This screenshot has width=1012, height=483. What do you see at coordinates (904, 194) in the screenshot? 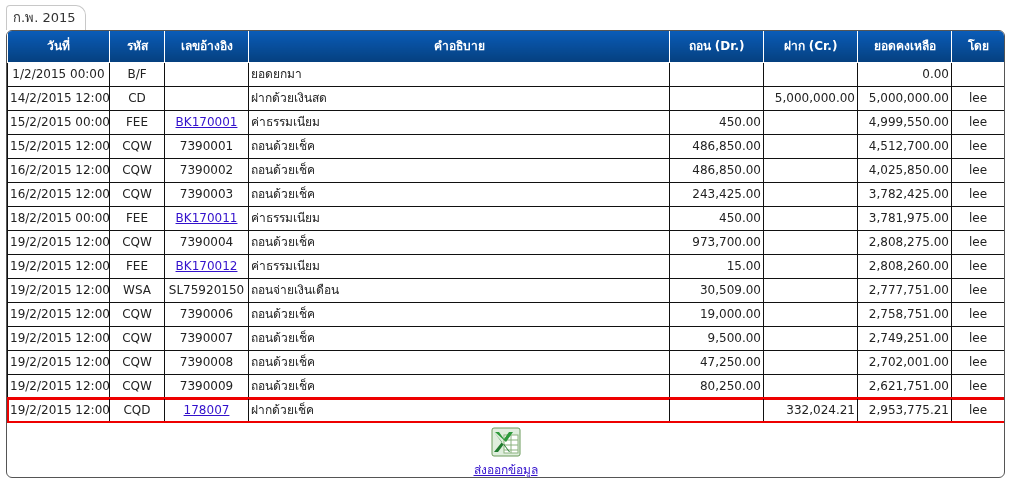
I see `table-cell: 3,782,425.00` at bounding box center [904, 194].